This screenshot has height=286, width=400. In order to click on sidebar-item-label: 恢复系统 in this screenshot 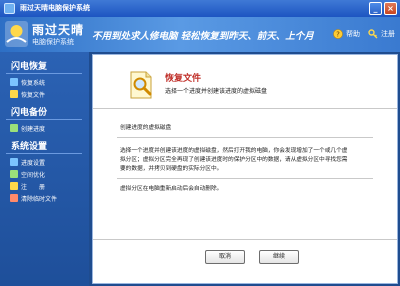, I will do `click(33, 83)`.